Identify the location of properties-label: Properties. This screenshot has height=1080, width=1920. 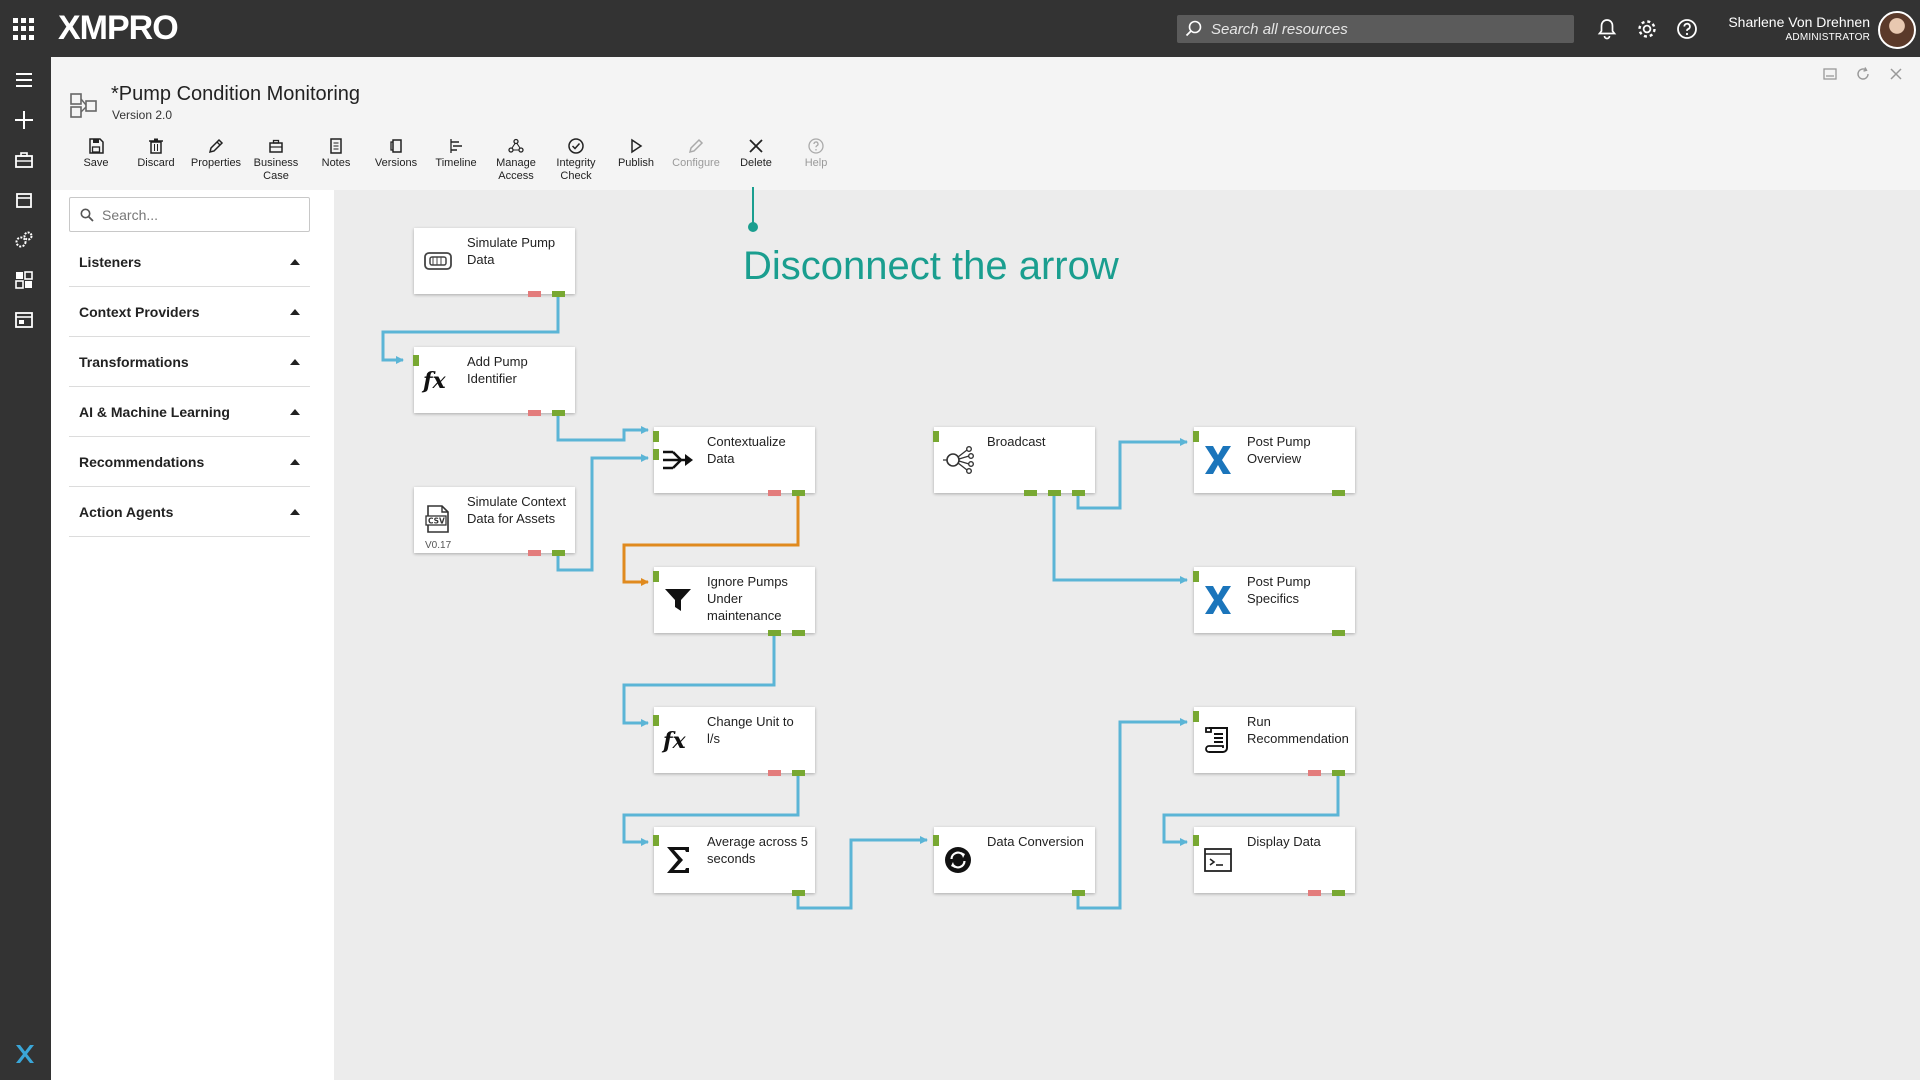
(216, 163).